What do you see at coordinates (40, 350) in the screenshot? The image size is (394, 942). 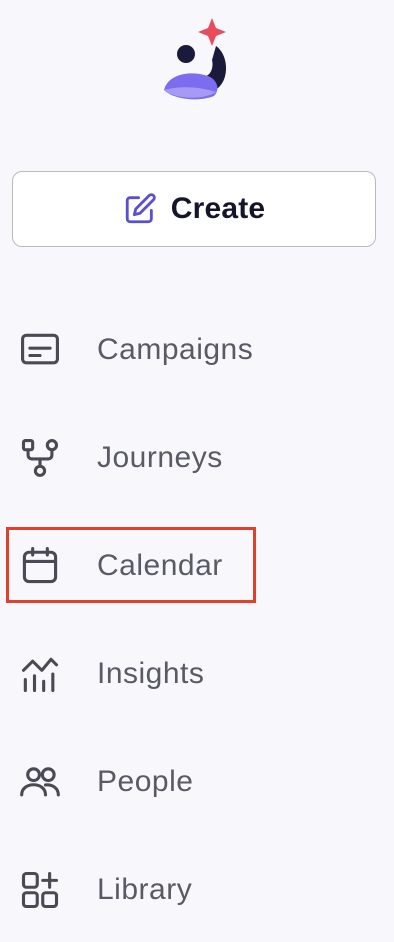 I see `campaigns-icon` at bounding box center [40, 350].